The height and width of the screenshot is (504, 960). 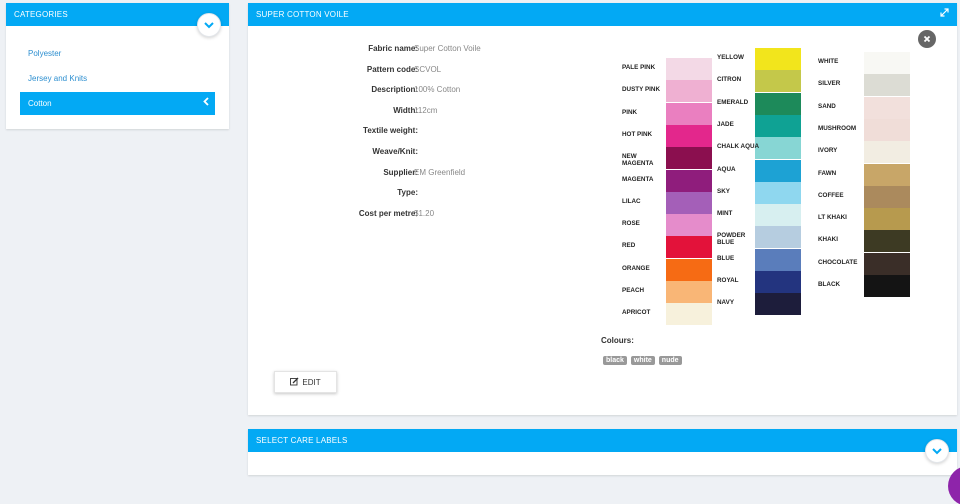 What do you see at coordinates (887, 219) in the screenshot?
I see `swatch-lt-khaki` at bounding box center [887, 219].